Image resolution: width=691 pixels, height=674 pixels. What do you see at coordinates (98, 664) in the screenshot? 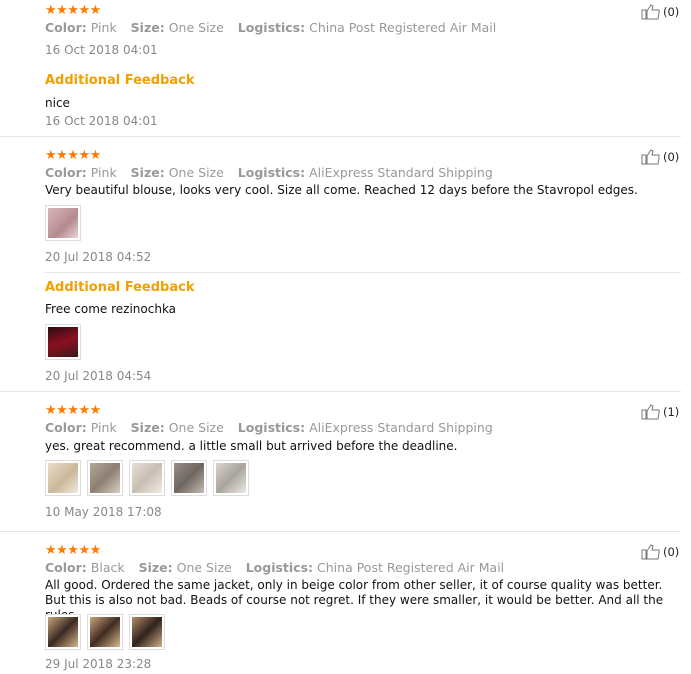
I see `review-date: 29 Jul 2018 23:28` at bounding box center [98, 664].